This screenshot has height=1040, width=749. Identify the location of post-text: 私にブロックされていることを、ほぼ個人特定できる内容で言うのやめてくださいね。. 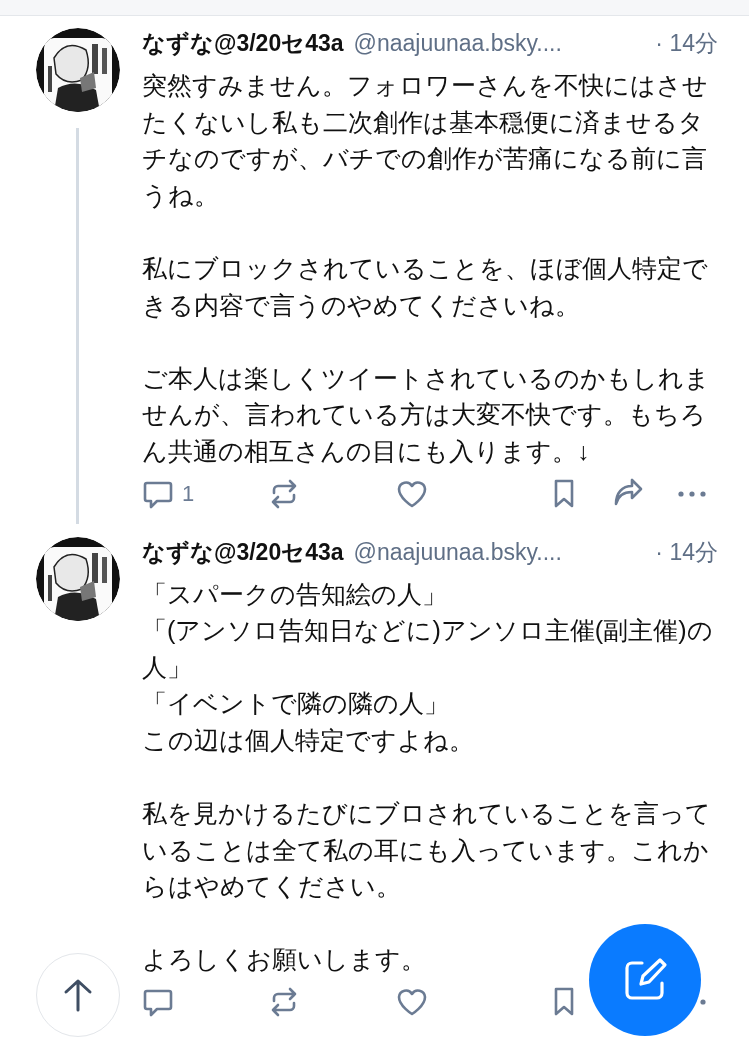
(425, 286).